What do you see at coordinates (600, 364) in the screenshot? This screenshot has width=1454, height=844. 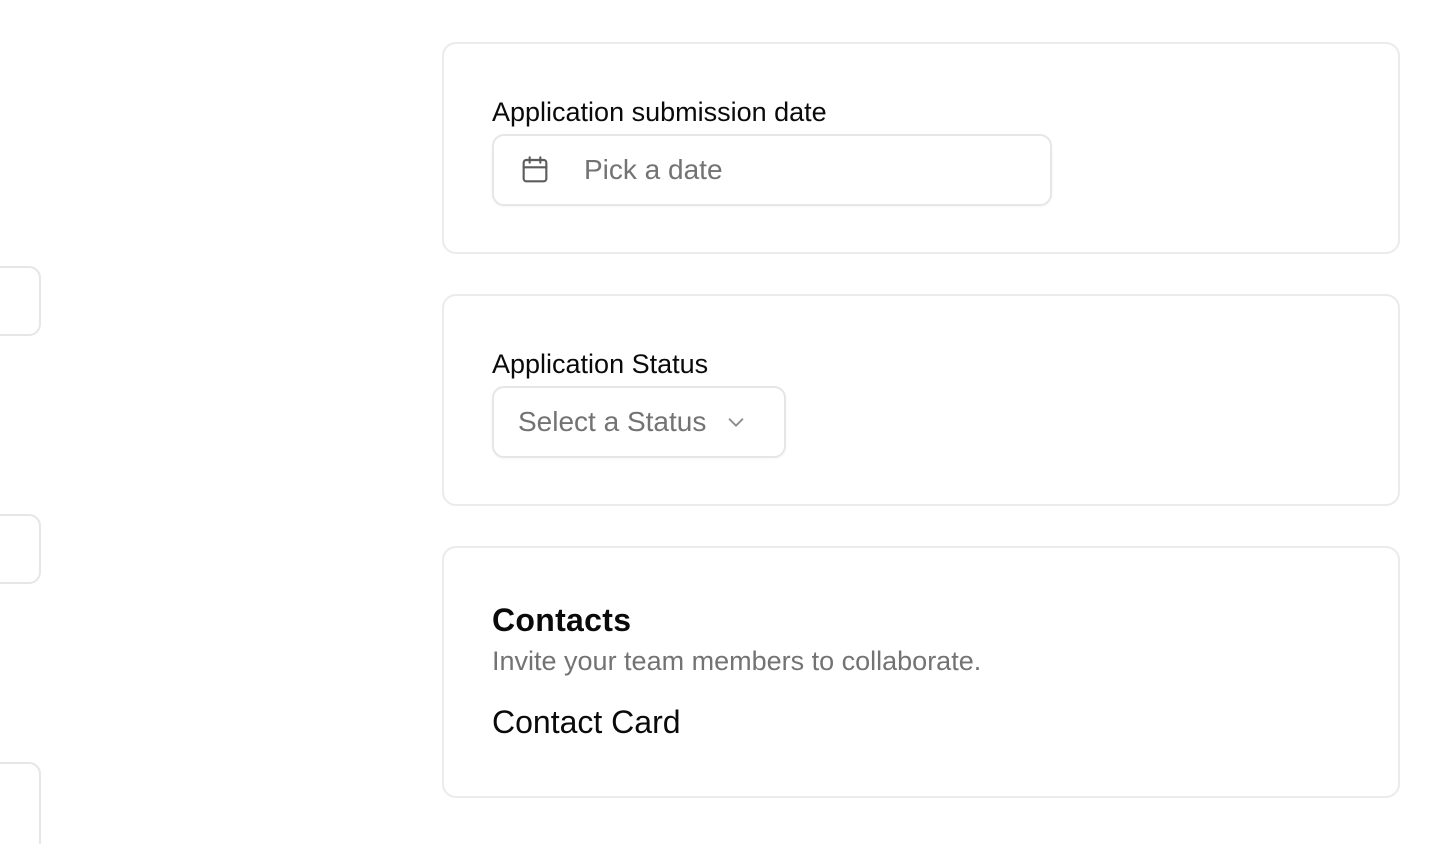 I see `application-status-label: Application Status` at bounding box center [600, 364].